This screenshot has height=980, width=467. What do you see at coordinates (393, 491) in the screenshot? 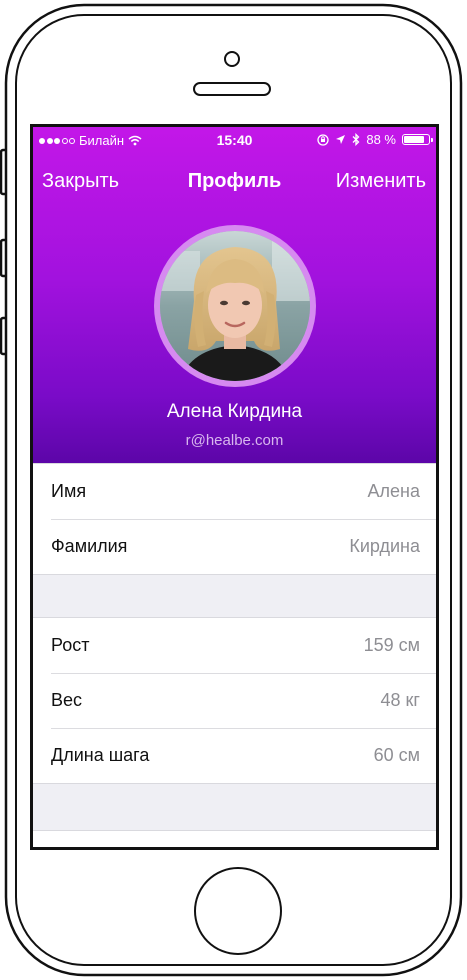
I see `row-value: Алена` at bounding box center [393, 491].